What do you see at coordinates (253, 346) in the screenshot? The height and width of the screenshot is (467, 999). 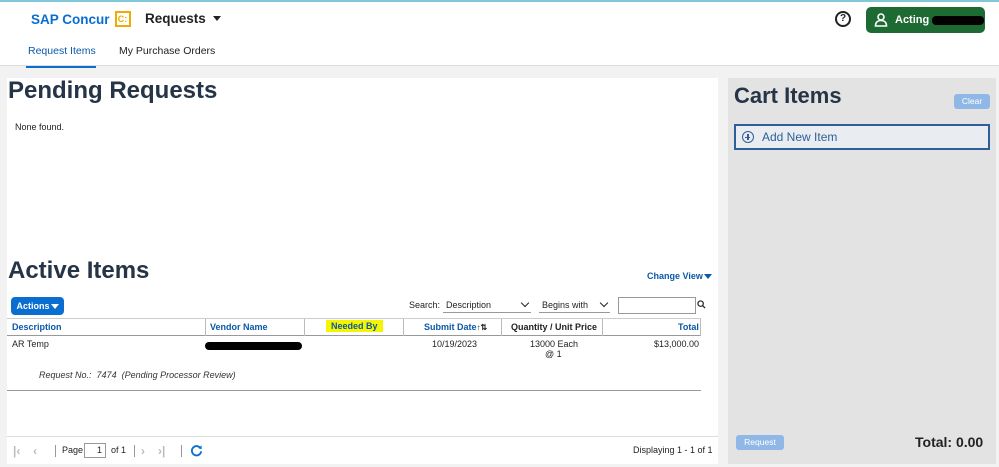 I see `redacted-vendor-name` at bounding box center [253, 346].